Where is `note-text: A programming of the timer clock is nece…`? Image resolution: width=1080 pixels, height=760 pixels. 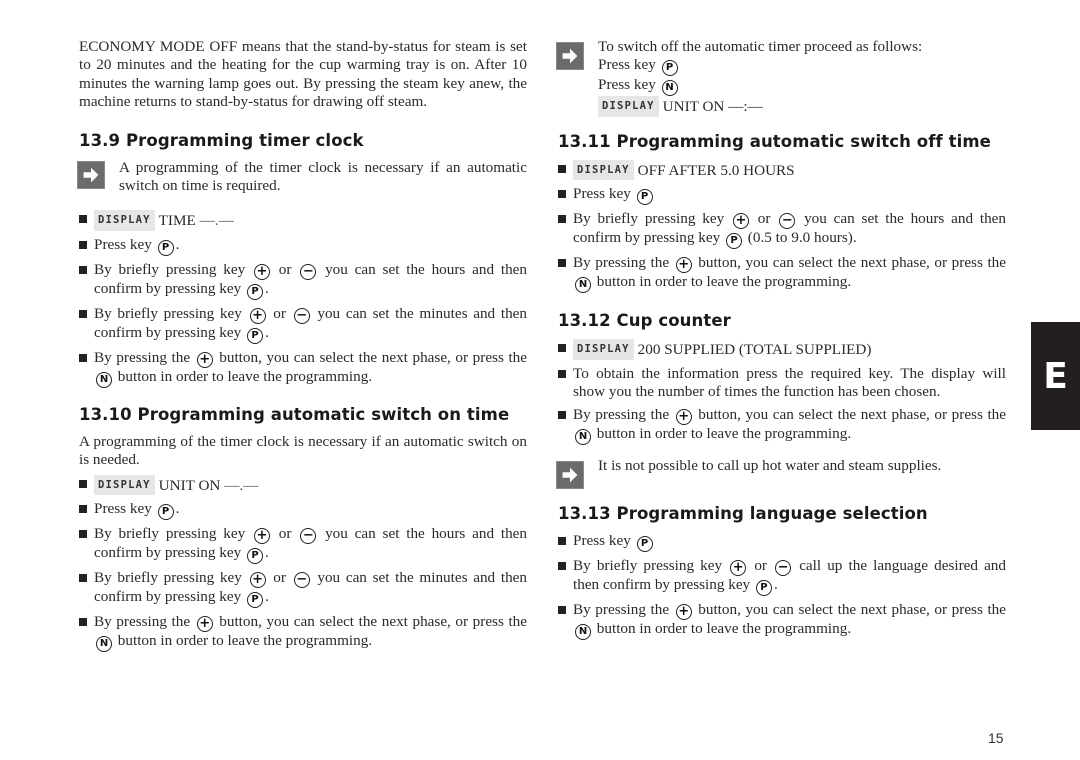 note-text: A programming of the timer clock is nece… is located at coordinates (323, 176).